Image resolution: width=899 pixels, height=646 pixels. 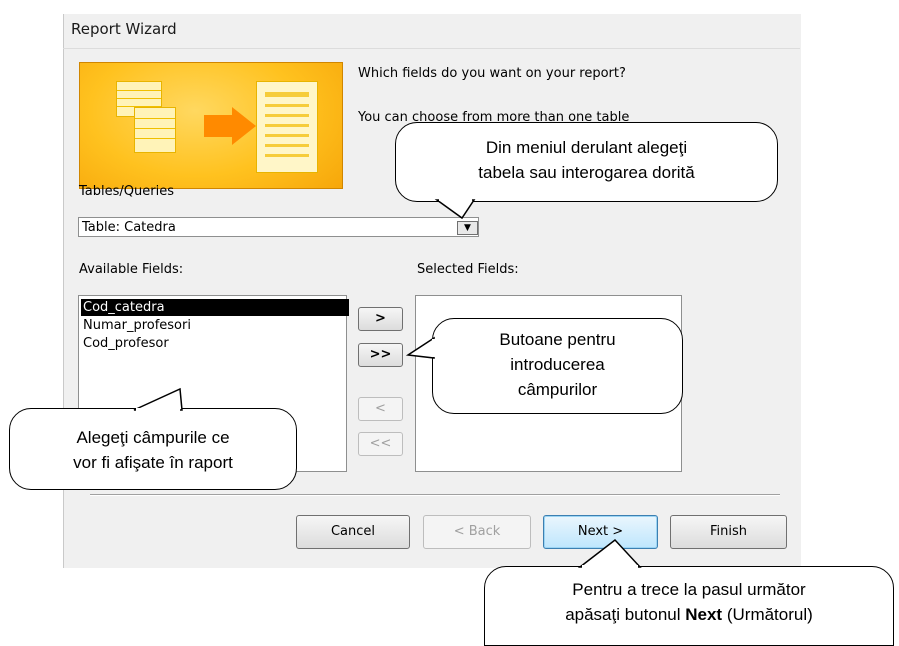 What do you see at coordinates (609, 553) in the screenshot?
I see `callout-next-tail` at bounding box center [609, 553].